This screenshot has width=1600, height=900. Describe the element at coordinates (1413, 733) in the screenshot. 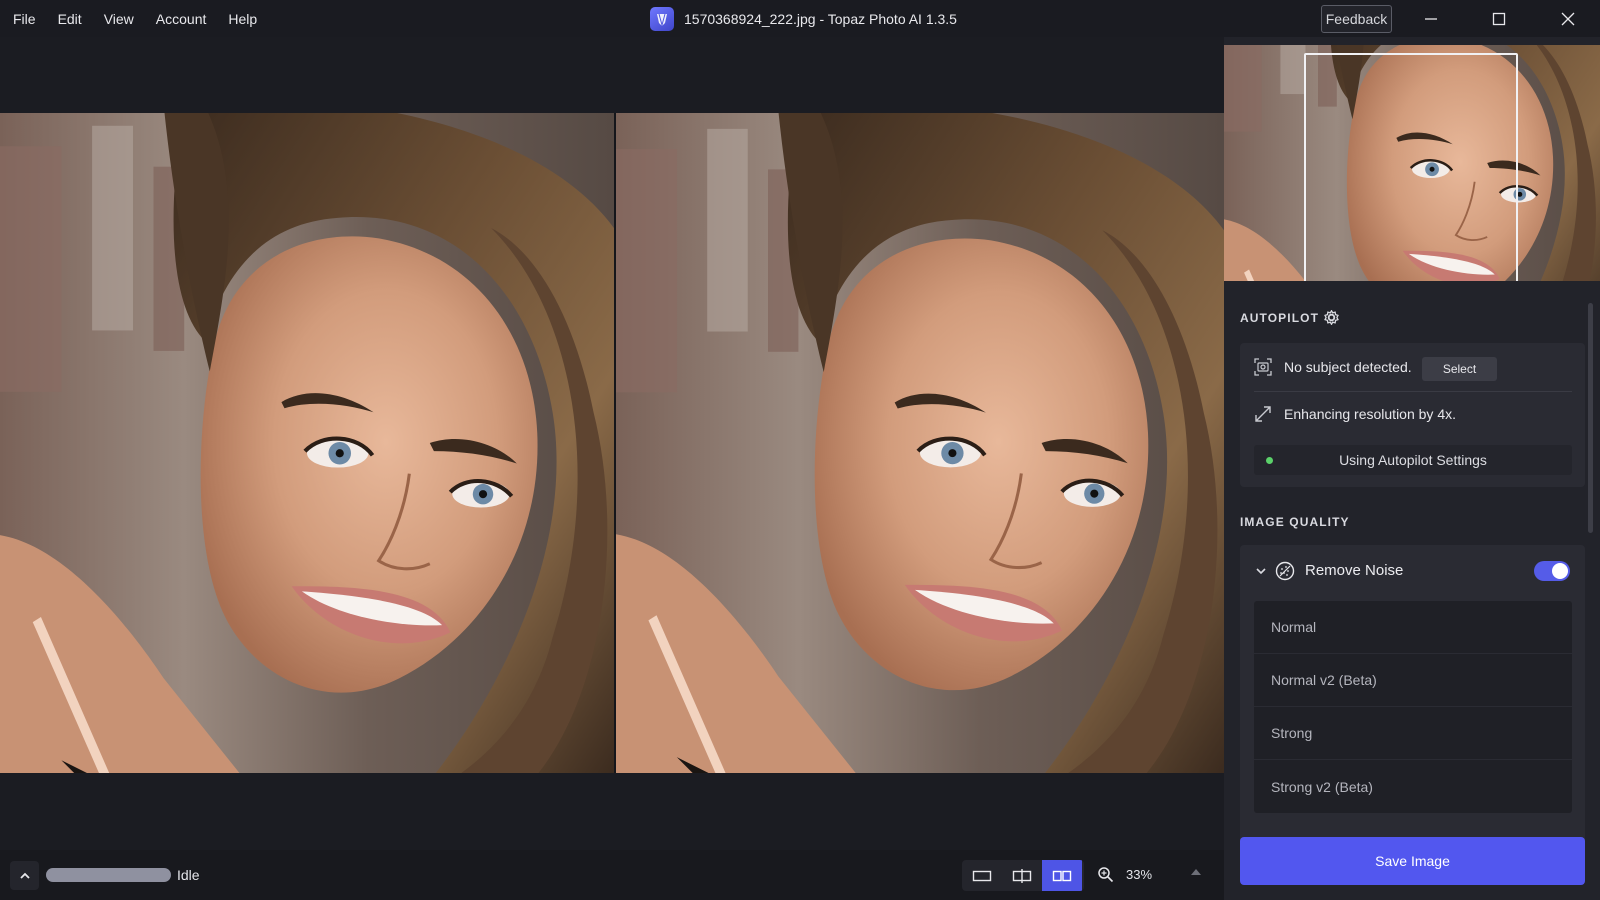

I see `model-option-strong: Strong` at that location.